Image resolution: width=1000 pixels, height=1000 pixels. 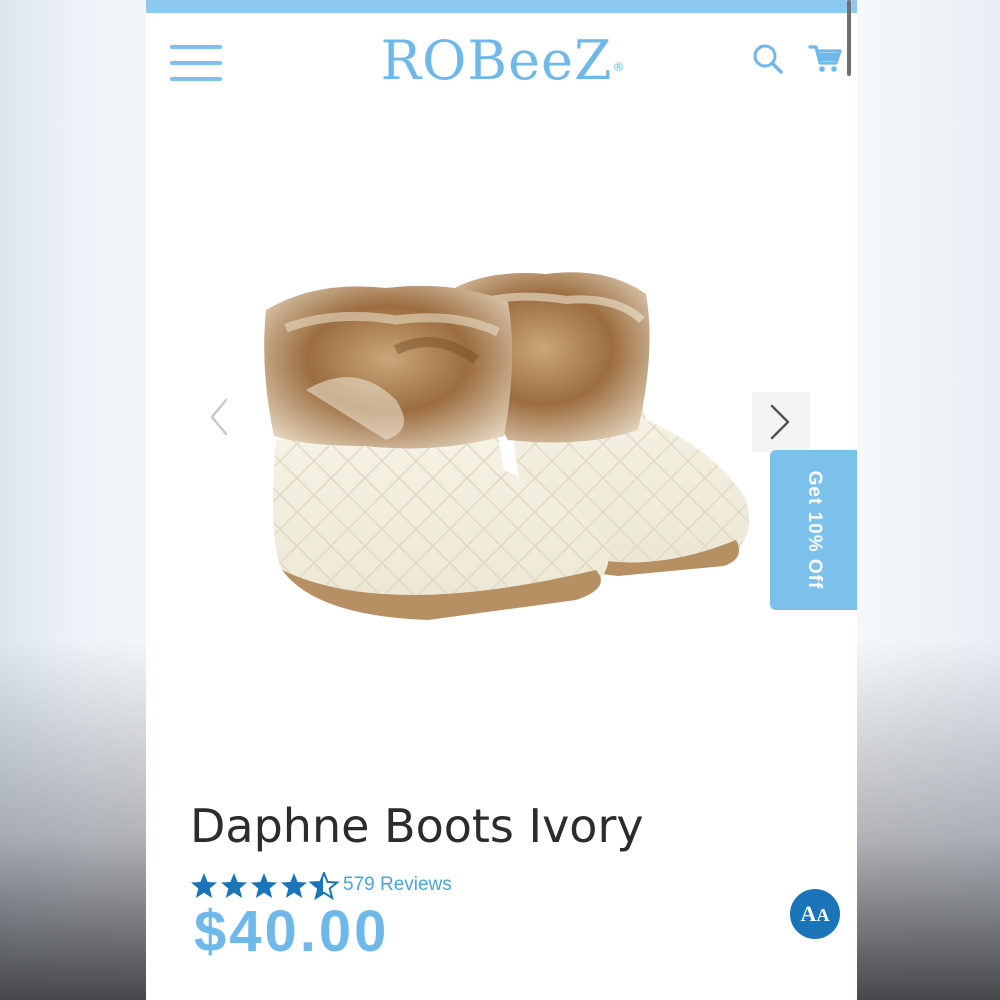 I want to click on shopping-cart-icon, so click(x=825, y=58).